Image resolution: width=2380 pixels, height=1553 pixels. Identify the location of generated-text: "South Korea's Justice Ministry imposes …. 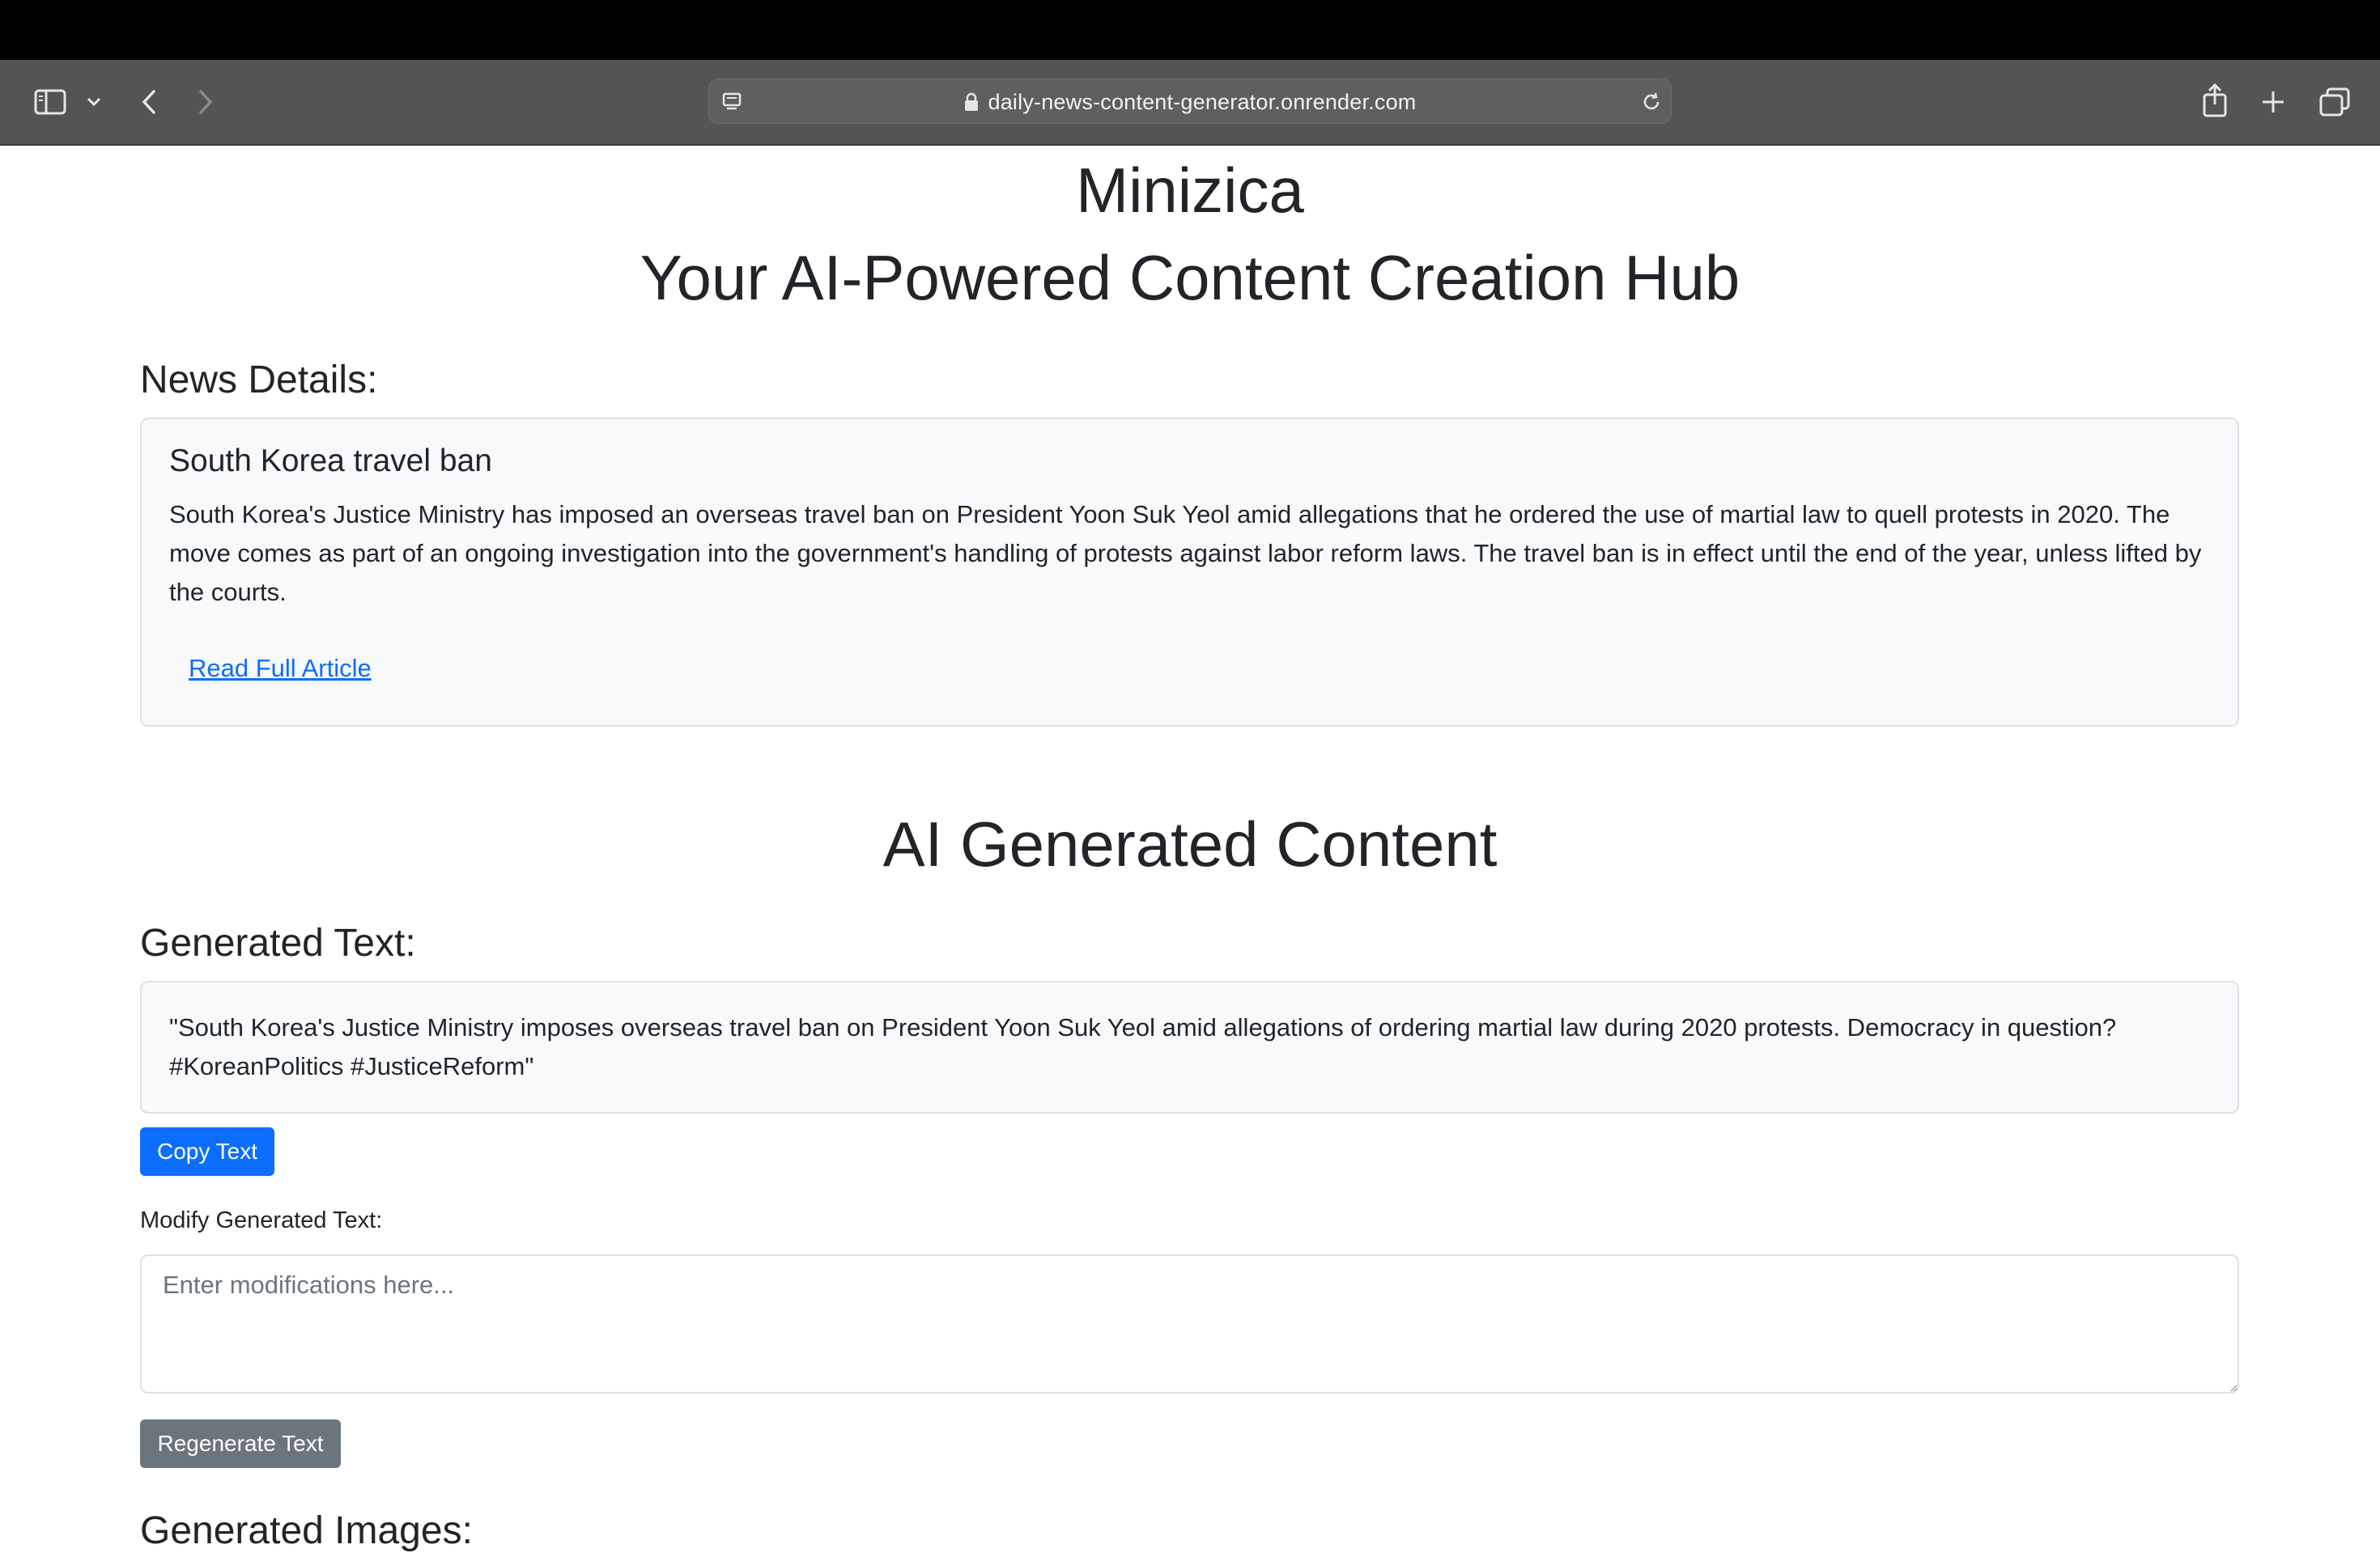
(1143, 1047).